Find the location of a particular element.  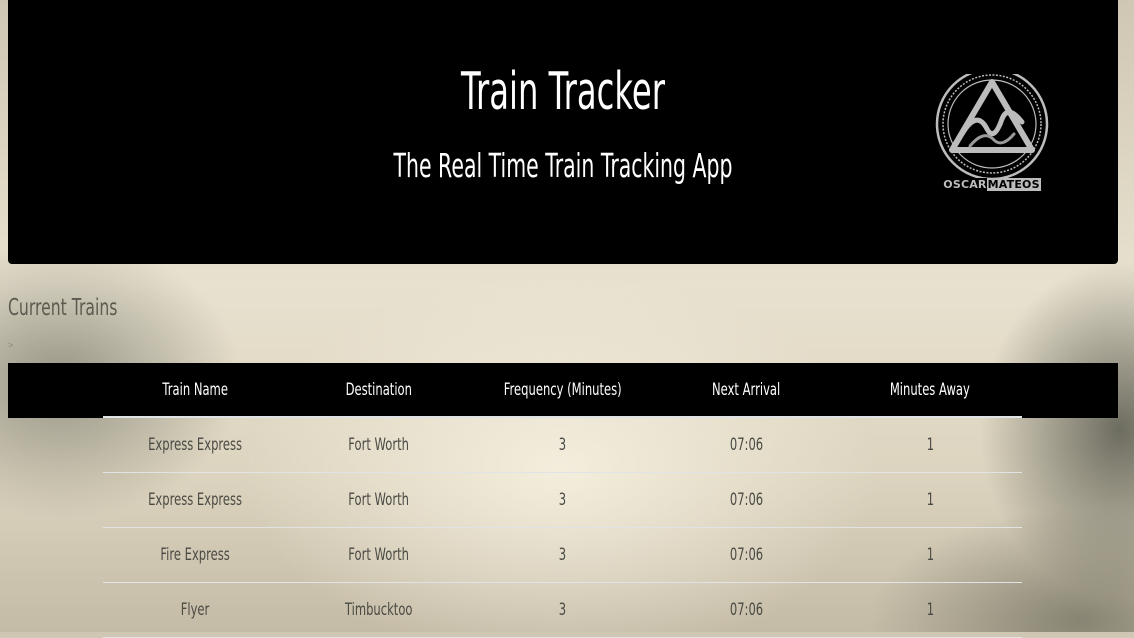

column-header-train-name: Train Name is located at coordinates (195, 389).